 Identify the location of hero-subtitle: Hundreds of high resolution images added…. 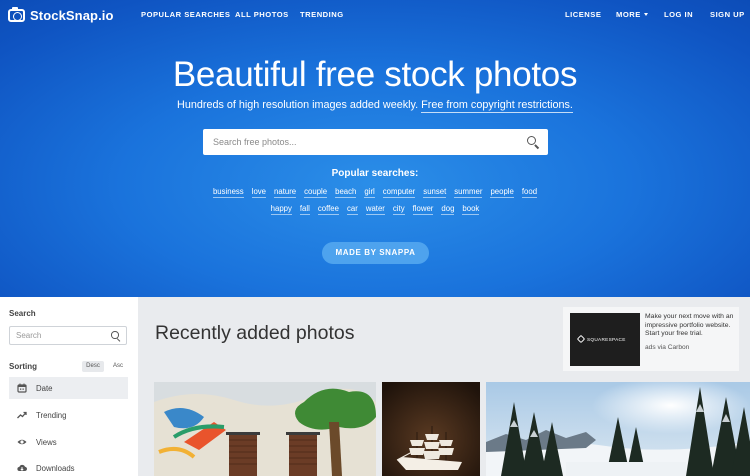
(375, 106).